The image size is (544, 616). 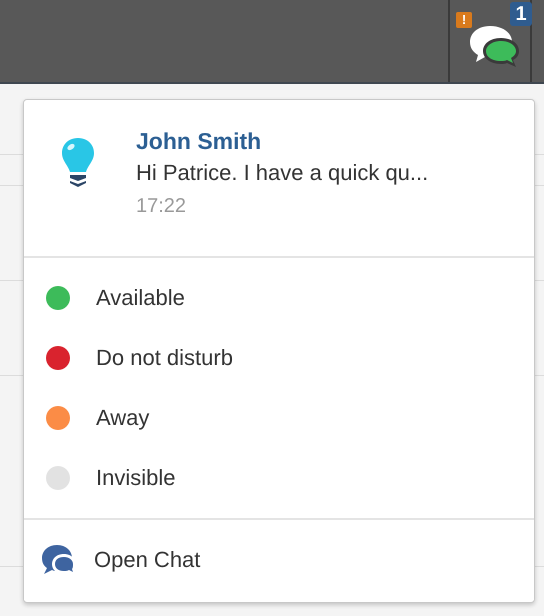 What do you see at coordinates (521, 14) in the screenshot?
I see `unread-count-badge: 1` at bounding box center [521, 14].